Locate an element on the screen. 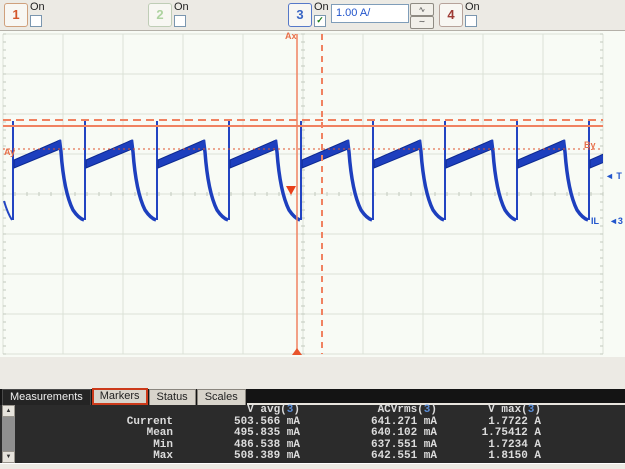 The height and width of the screenshot is (469, 625). channel-4-on-group: On is located at coordinates (477, 14).